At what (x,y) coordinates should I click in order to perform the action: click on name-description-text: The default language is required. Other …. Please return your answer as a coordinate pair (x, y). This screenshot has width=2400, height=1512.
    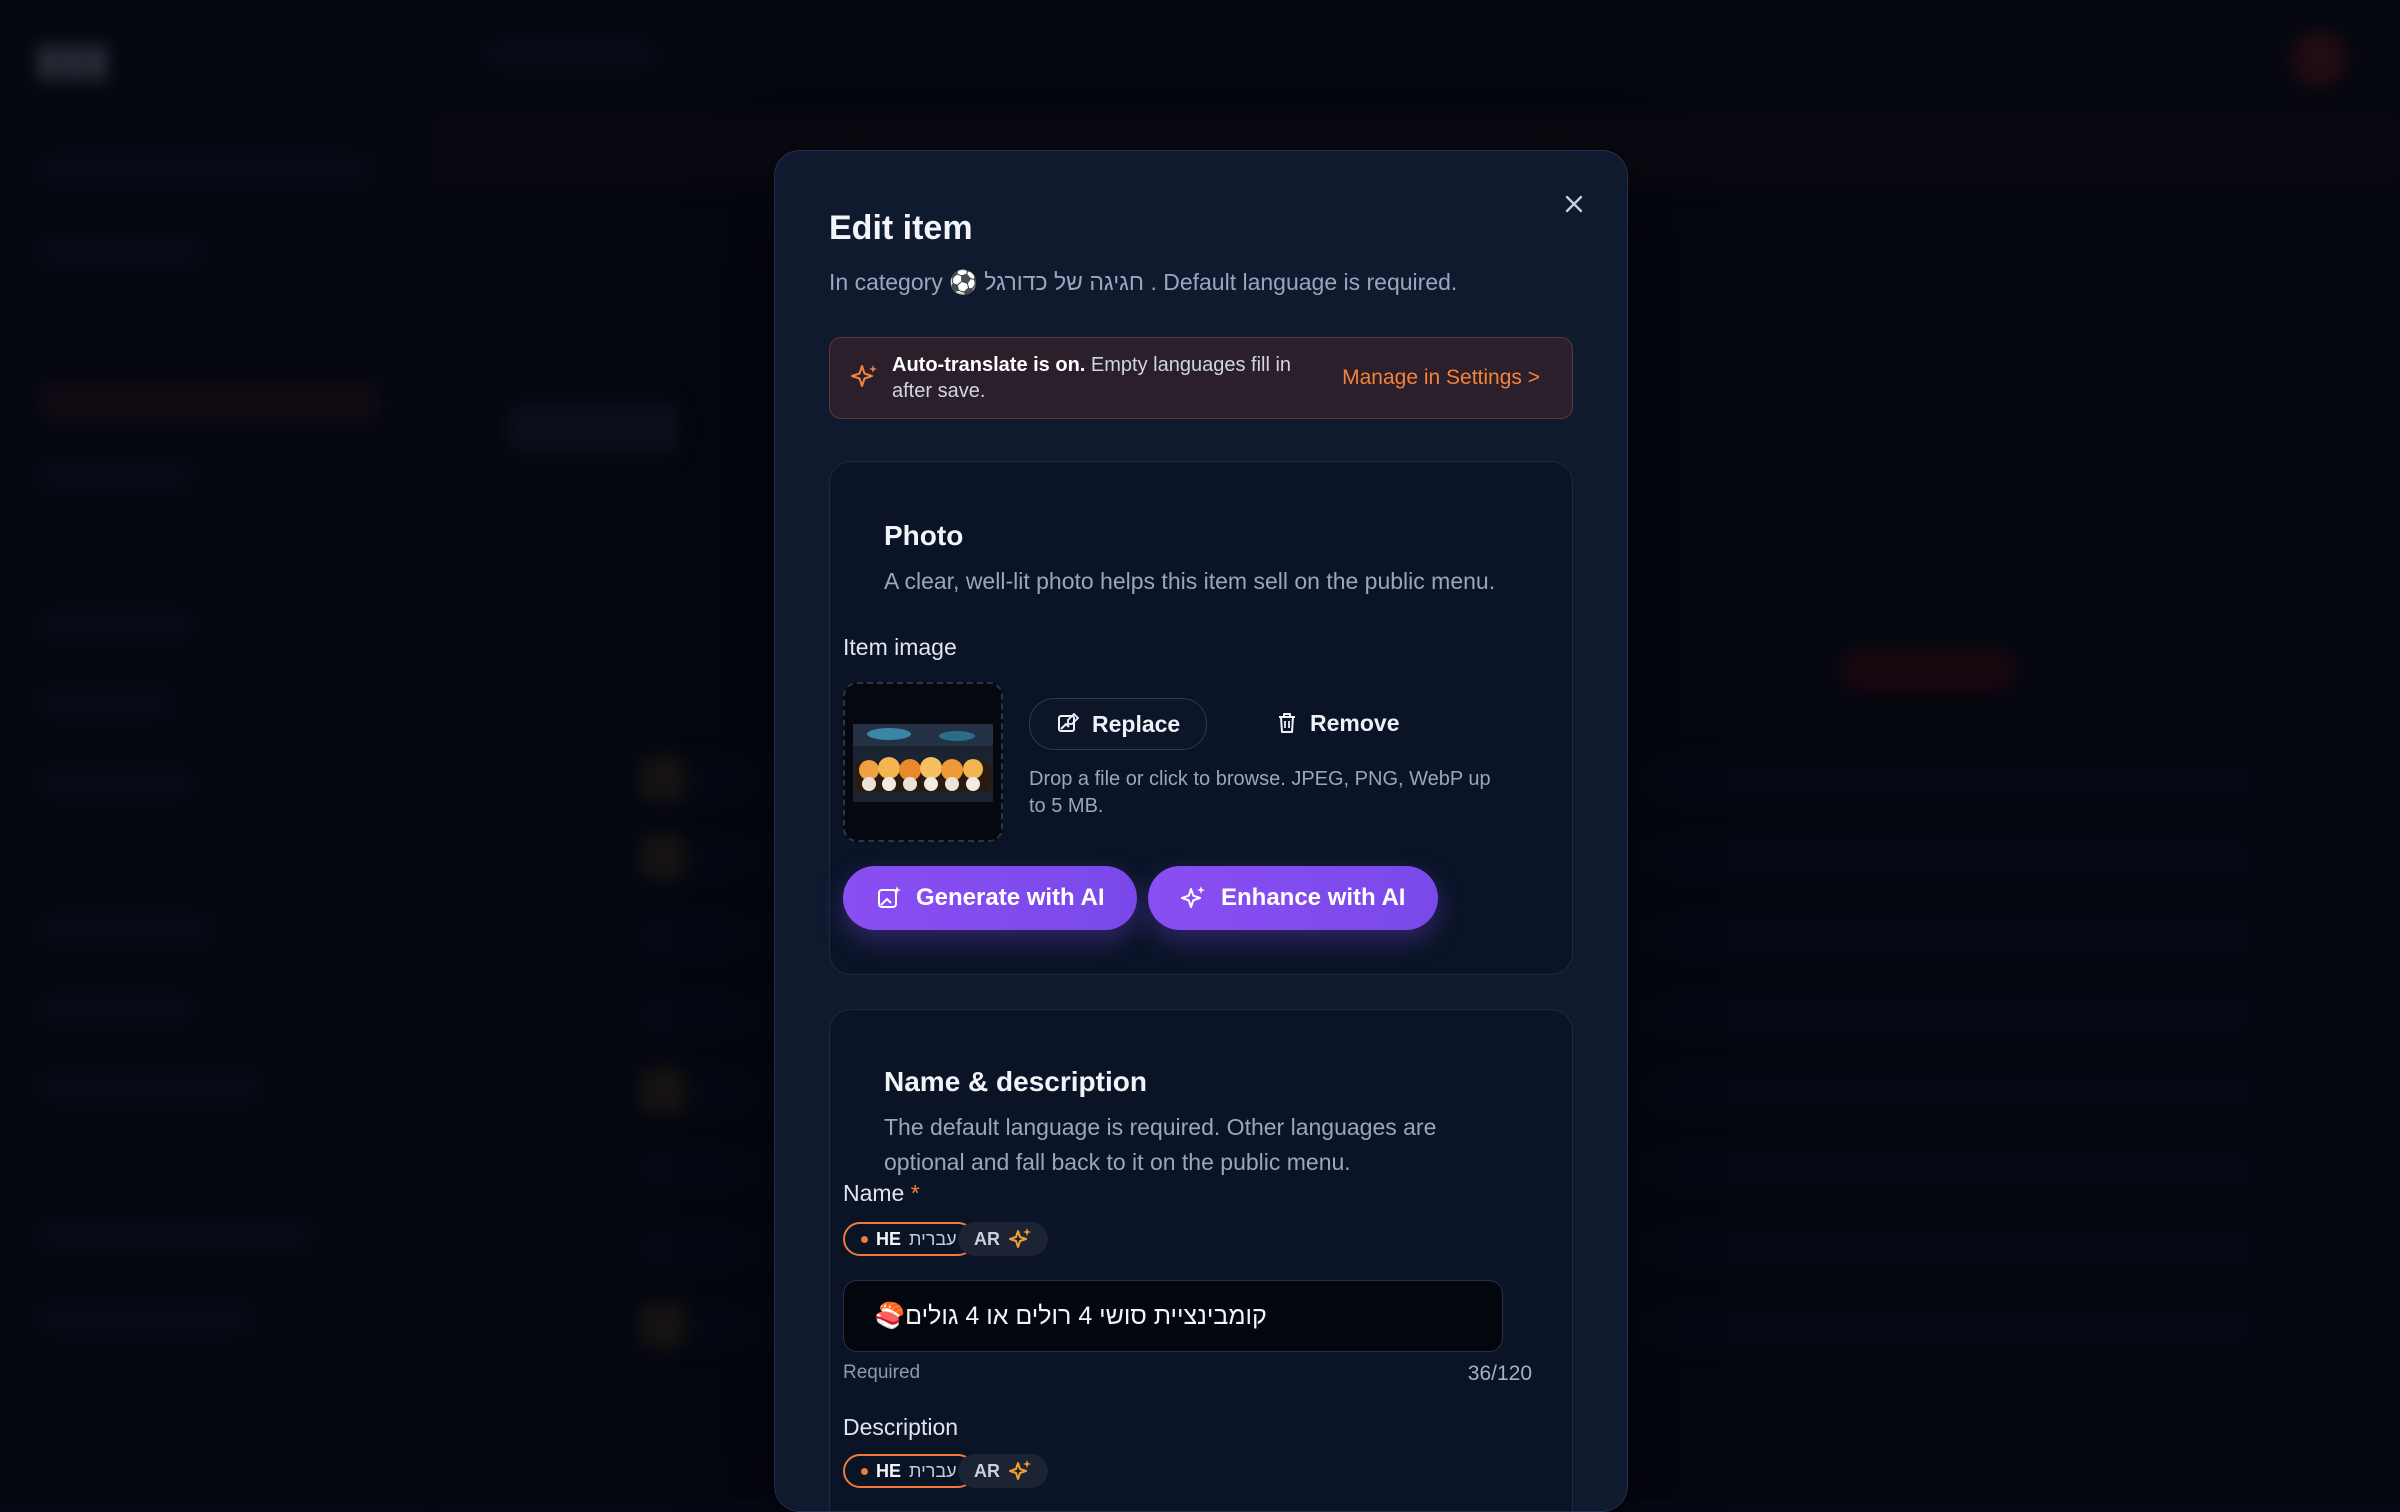
    Looking at the image, I should click on (1160, 1144).